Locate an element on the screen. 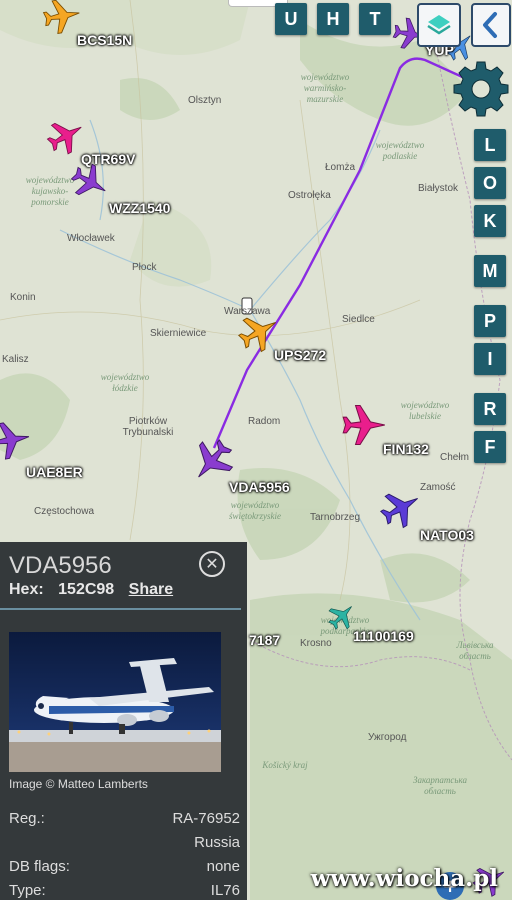 This screenshot has height=900, width=512. aircraft-nato03 is located at coordinates (401, 508).